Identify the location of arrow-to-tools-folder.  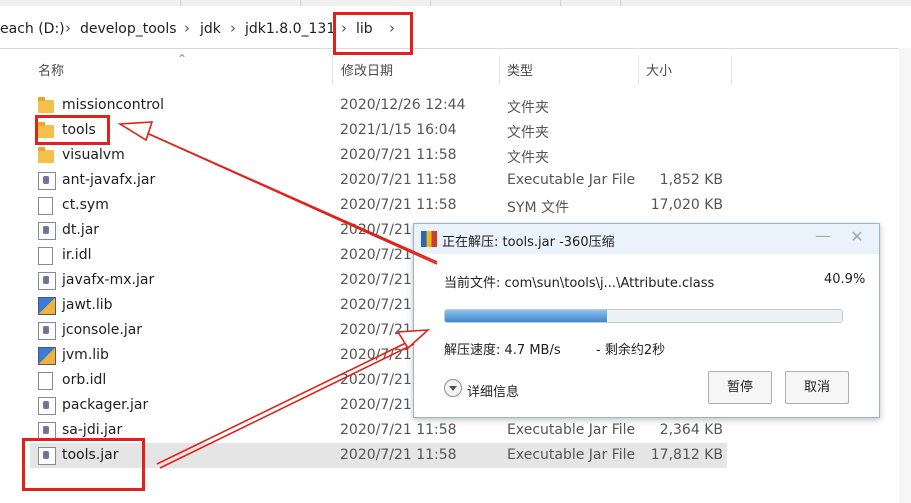
(277, 193).